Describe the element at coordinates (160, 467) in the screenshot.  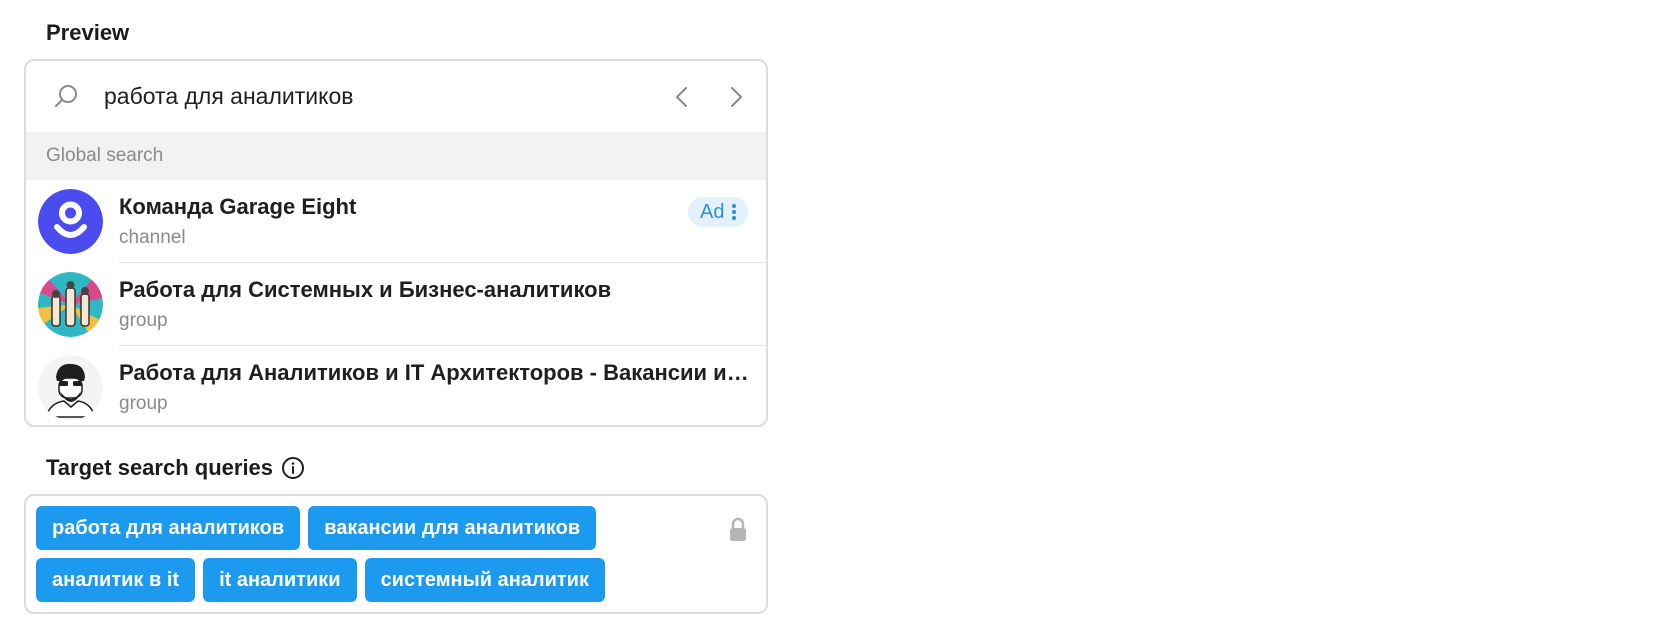
I see `target-queries-heading-text: Target search queries` at that location.